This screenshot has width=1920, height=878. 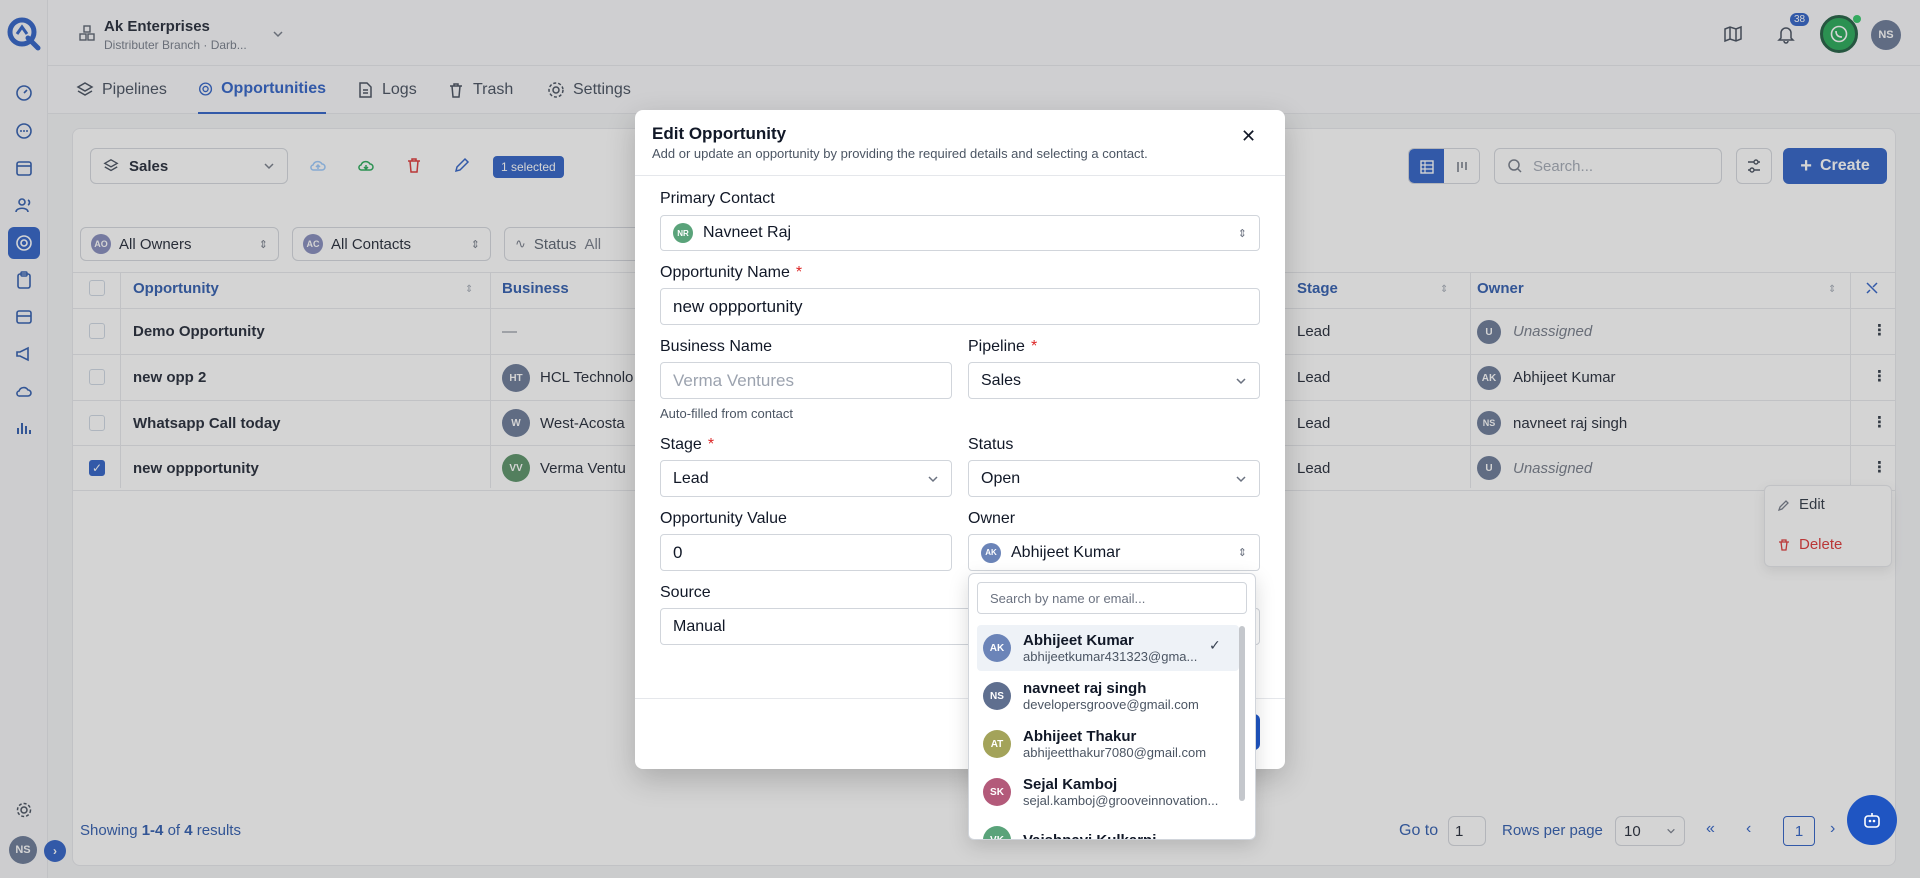 I want to click on dropdown-scrollbar, so click(x=1242, y=713).